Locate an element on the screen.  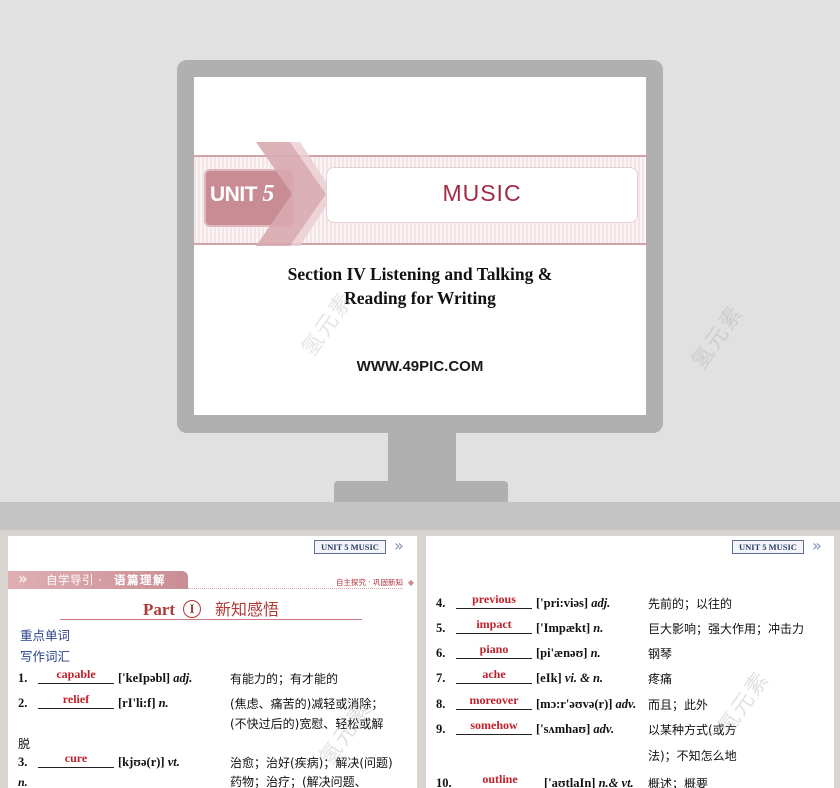
phonetic: [pi'ænəʊ] n. is located at coordinates (568, 653).